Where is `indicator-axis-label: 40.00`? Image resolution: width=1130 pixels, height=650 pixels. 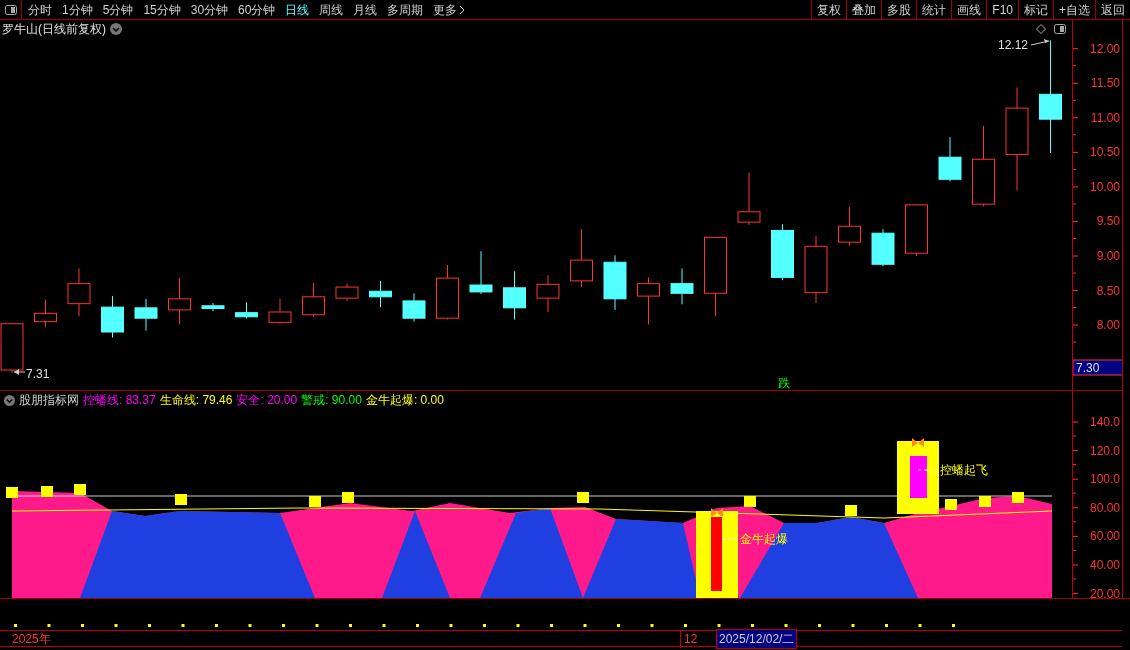
indicator-axis-label: 40.00 is located at coordinates (1104, 565).